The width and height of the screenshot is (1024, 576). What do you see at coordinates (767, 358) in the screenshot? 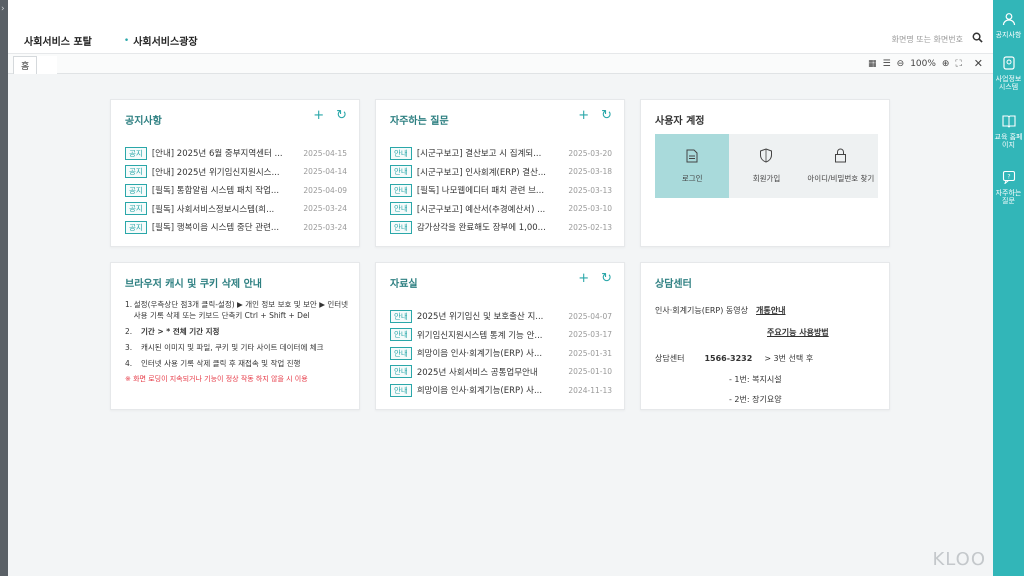
I see `phone-line: 상담센터 1566-3232 > 3번 선택 후` at bounding box center [767, 358].